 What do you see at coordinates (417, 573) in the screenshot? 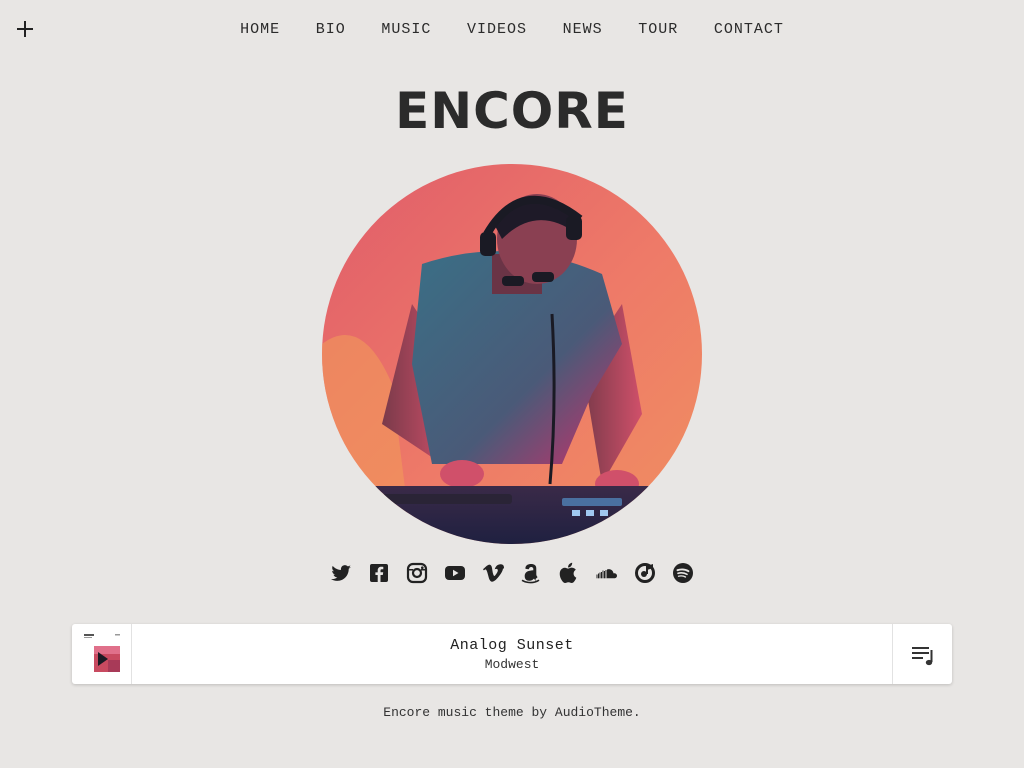
I see `instagram-icon` at bounding box center [417, 573].